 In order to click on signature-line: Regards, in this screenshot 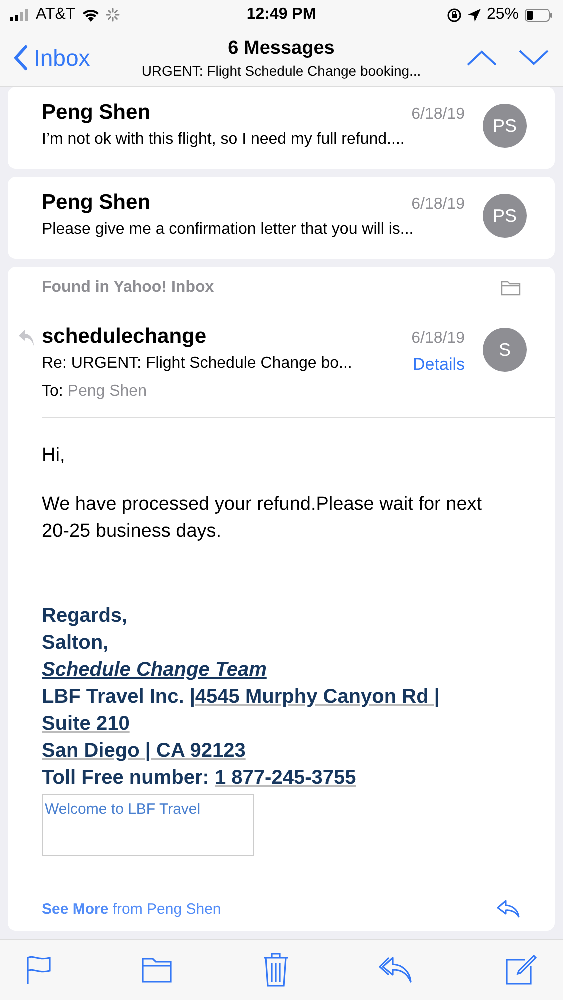, I will do `click(85, 616)`.